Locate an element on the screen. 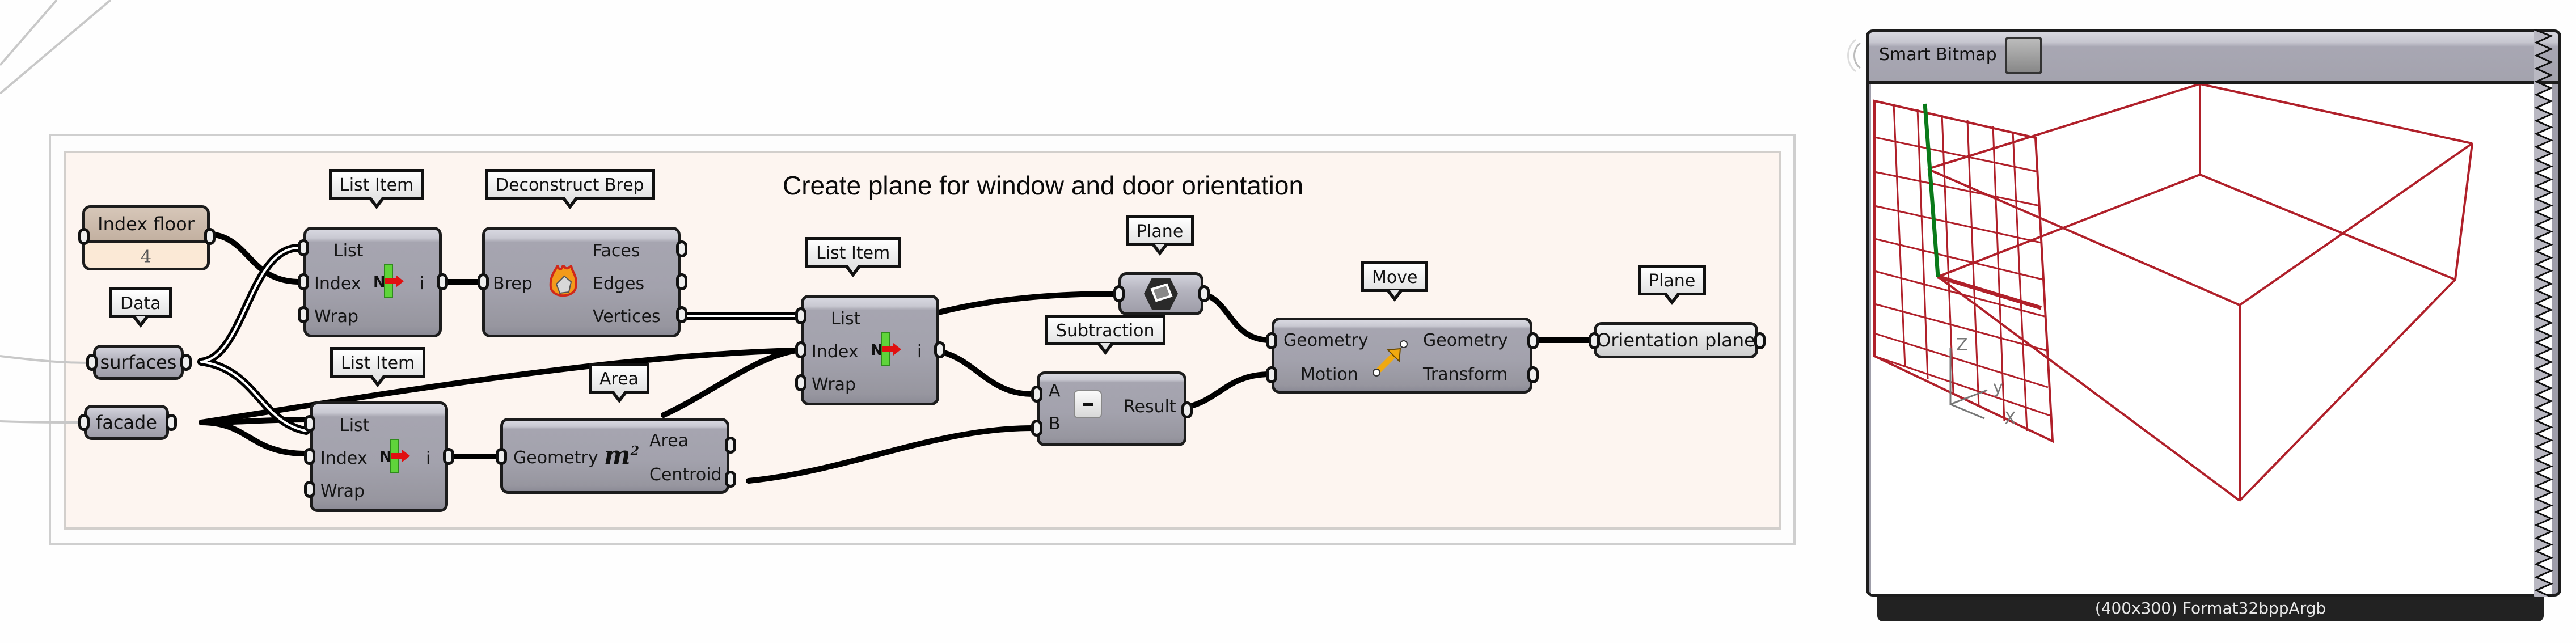 The width and height of the screenshot is (2576, 643). axis-label-y: y is located at coordinates (1998, 387).